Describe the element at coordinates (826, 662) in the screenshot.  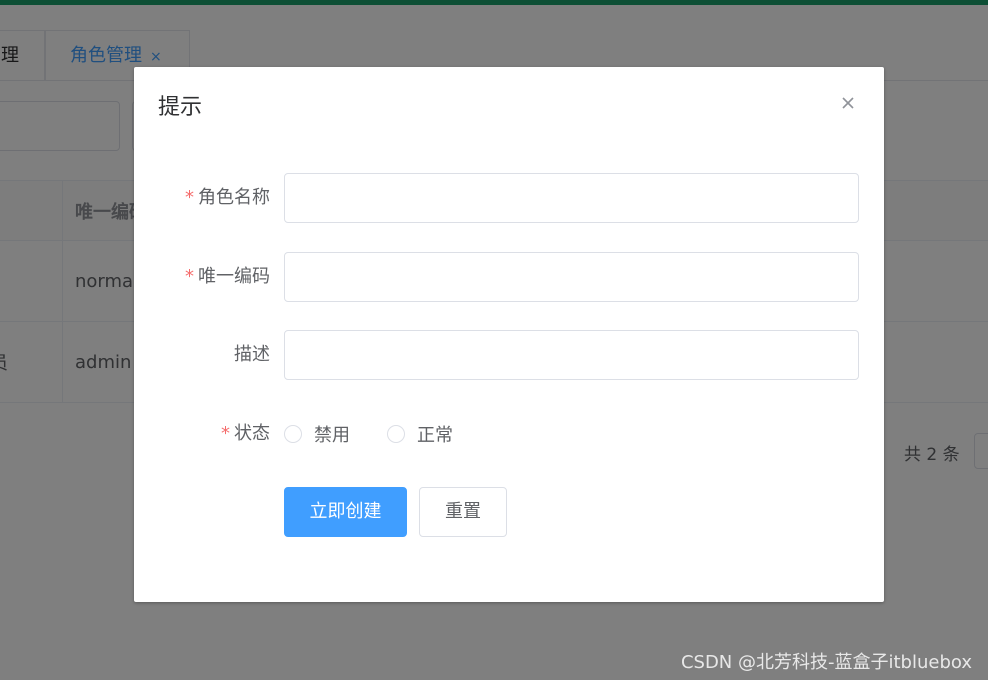
I see `watermark-text: CSDN @北芳科技-蓝盒子itbluebox` at that location.